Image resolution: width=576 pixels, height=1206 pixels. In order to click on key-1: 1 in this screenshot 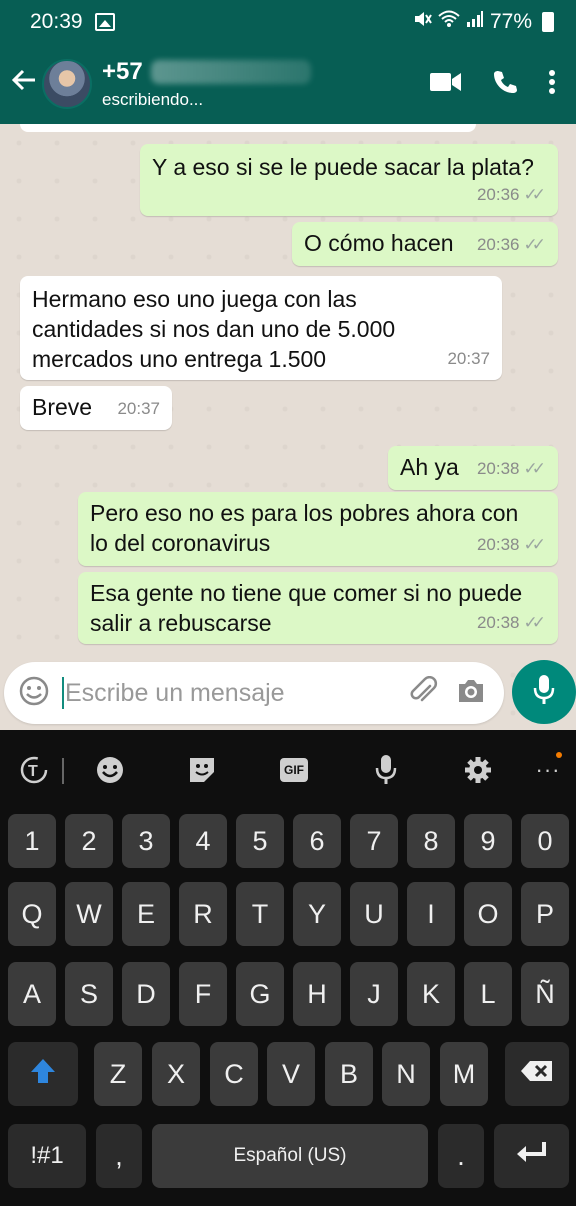, I will do `click(32, 841)`.